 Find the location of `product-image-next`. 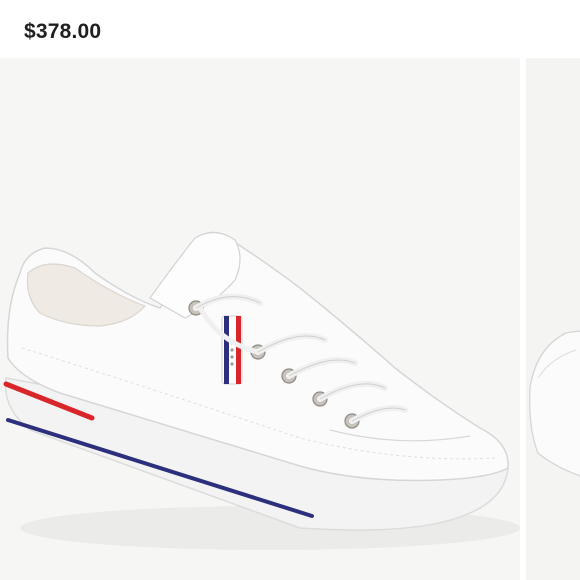

product-image-next is located at coordinates (553, 319).